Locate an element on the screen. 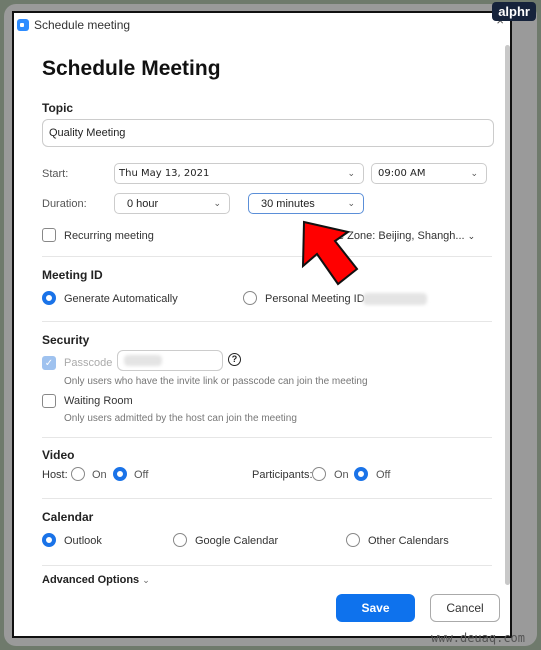  alphr-logo: alphr is located at coordinates (514, 11).